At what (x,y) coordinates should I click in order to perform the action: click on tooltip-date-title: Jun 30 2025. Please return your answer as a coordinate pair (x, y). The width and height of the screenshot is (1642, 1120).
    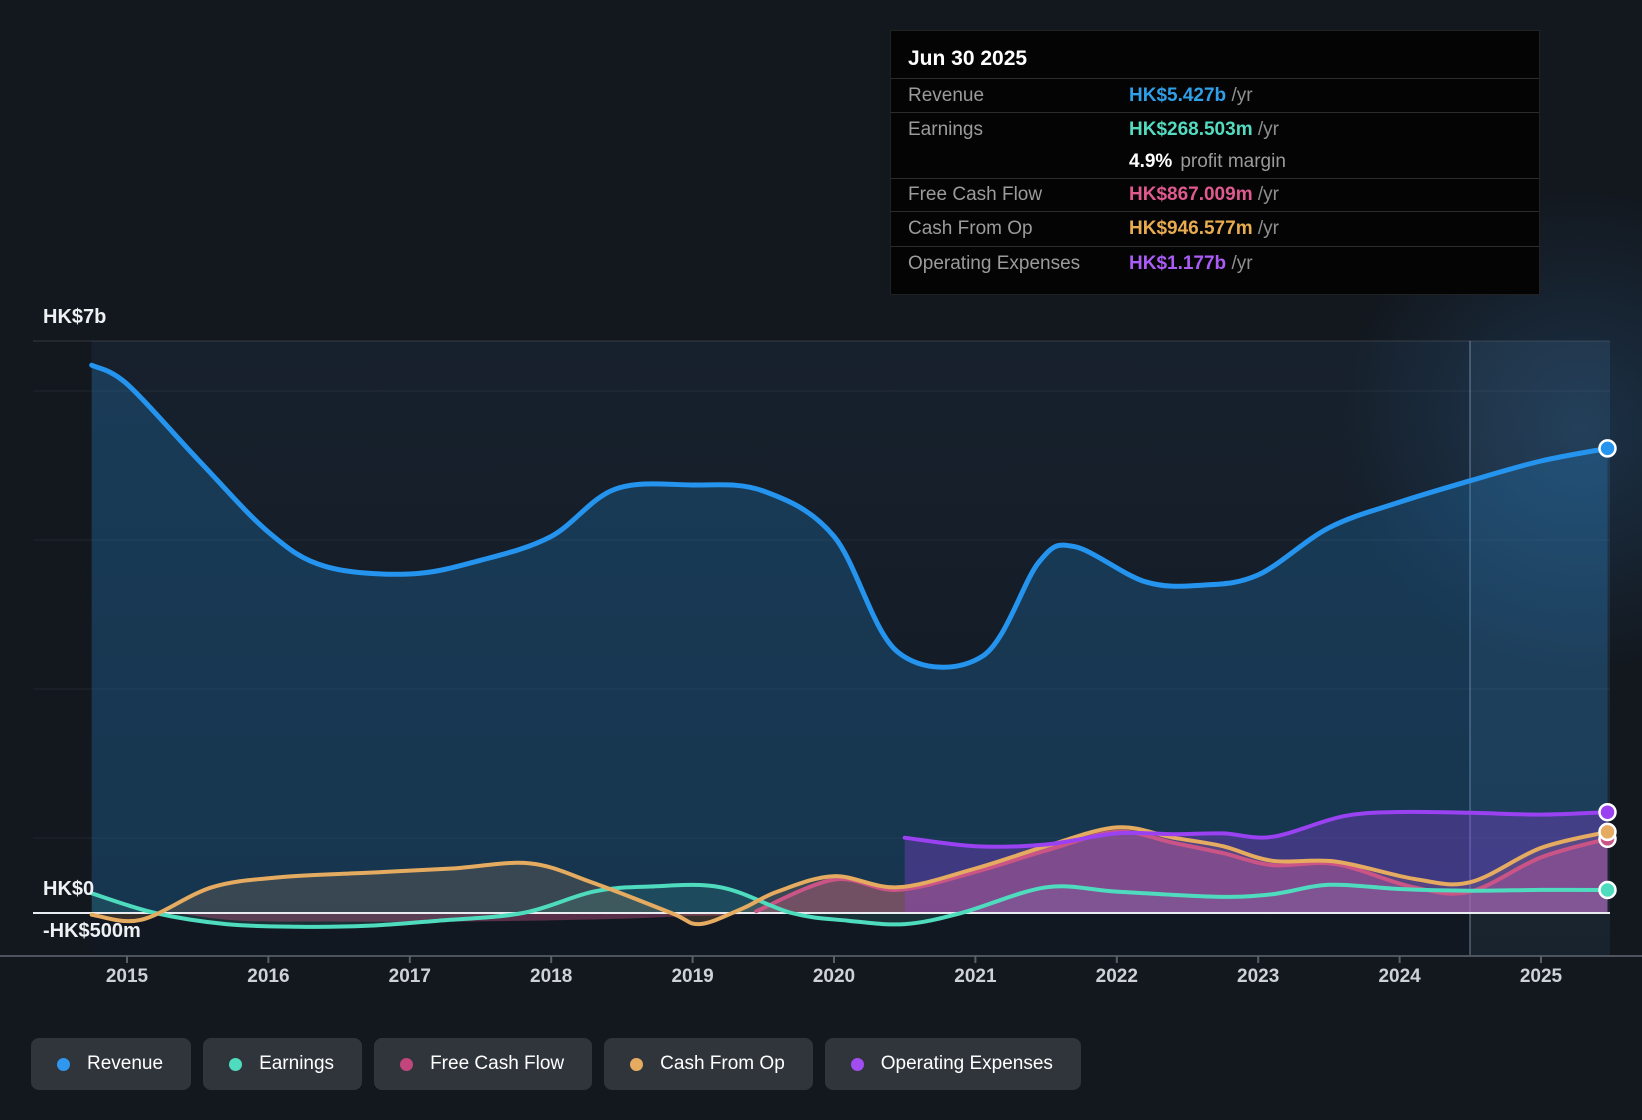
    Looking at the image, I should click on (968, 58).